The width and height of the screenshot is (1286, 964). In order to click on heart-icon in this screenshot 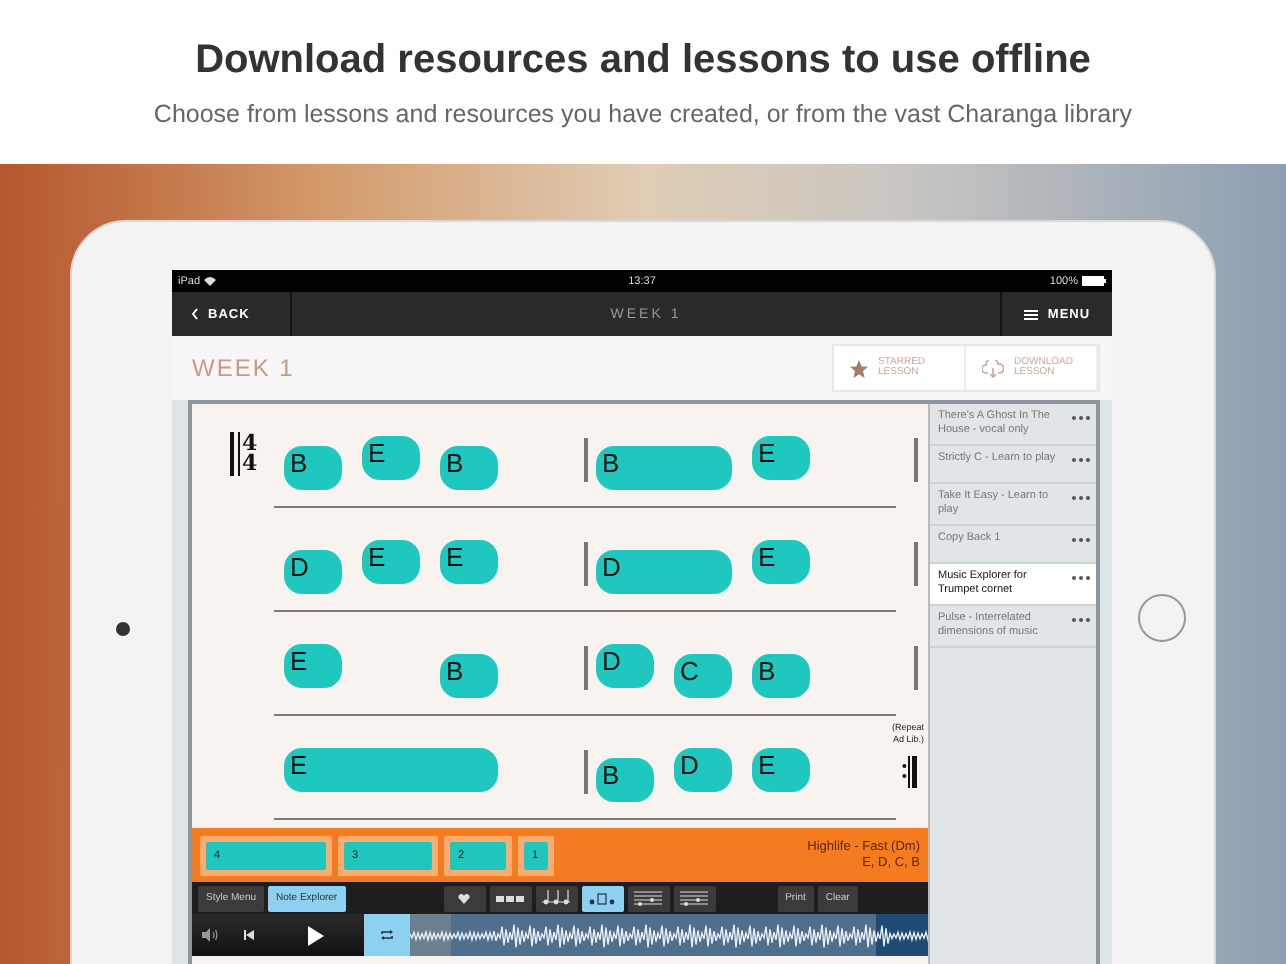, I will do `click(464, 898)`.